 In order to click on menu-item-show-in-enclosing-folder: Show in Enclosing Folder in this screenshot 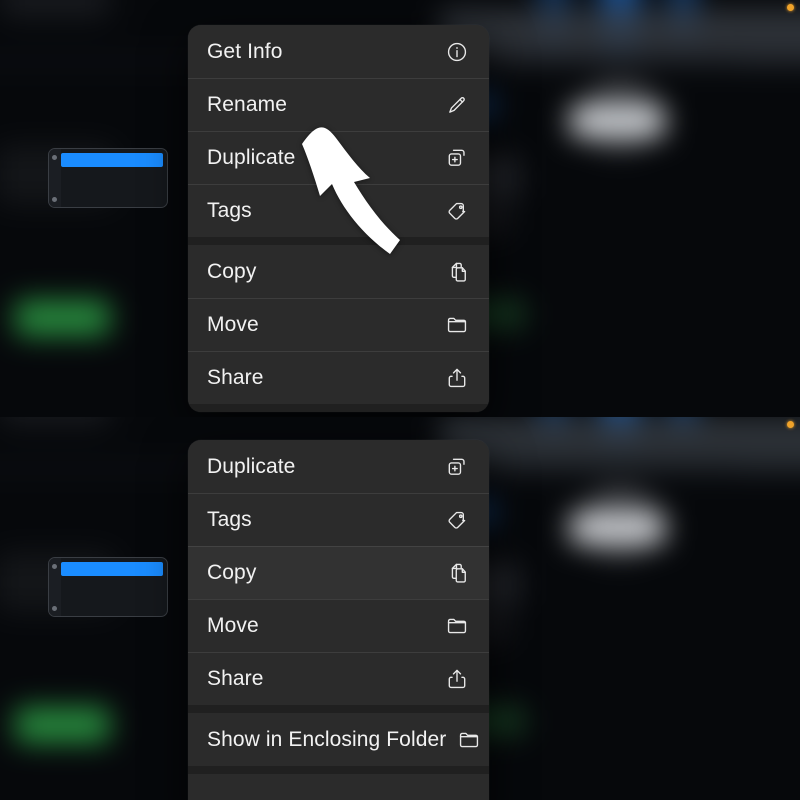, I will do `click(338, 739)`.